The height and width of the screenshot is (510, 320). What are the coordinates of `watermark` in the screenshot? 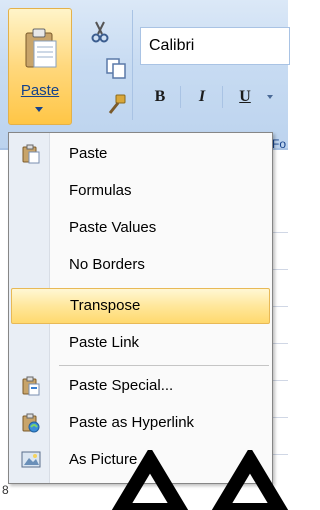 It's located at (200, 480).